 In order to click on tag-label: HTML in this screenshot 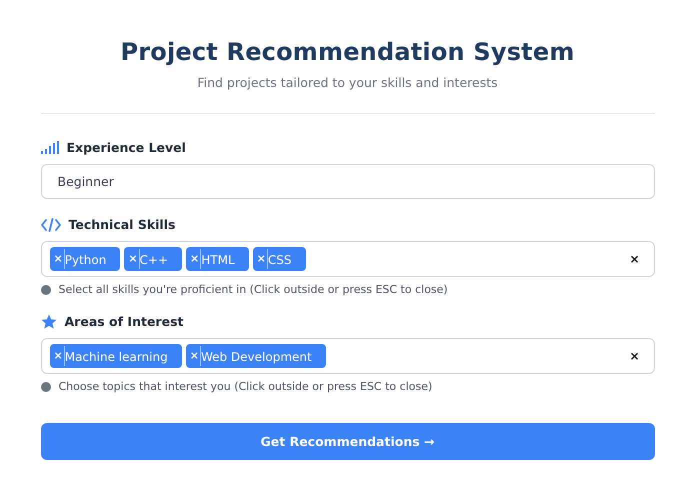, I will do `click(218, 260)`.